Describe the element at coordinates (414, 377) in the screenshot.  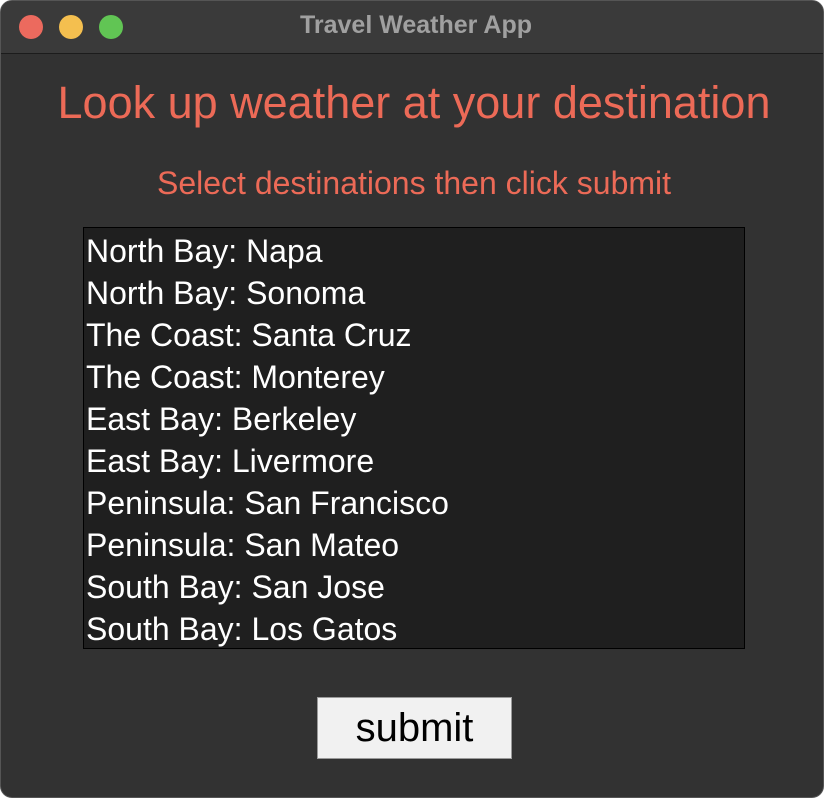
I see `list-item: The Coast: Monterey` at that location.